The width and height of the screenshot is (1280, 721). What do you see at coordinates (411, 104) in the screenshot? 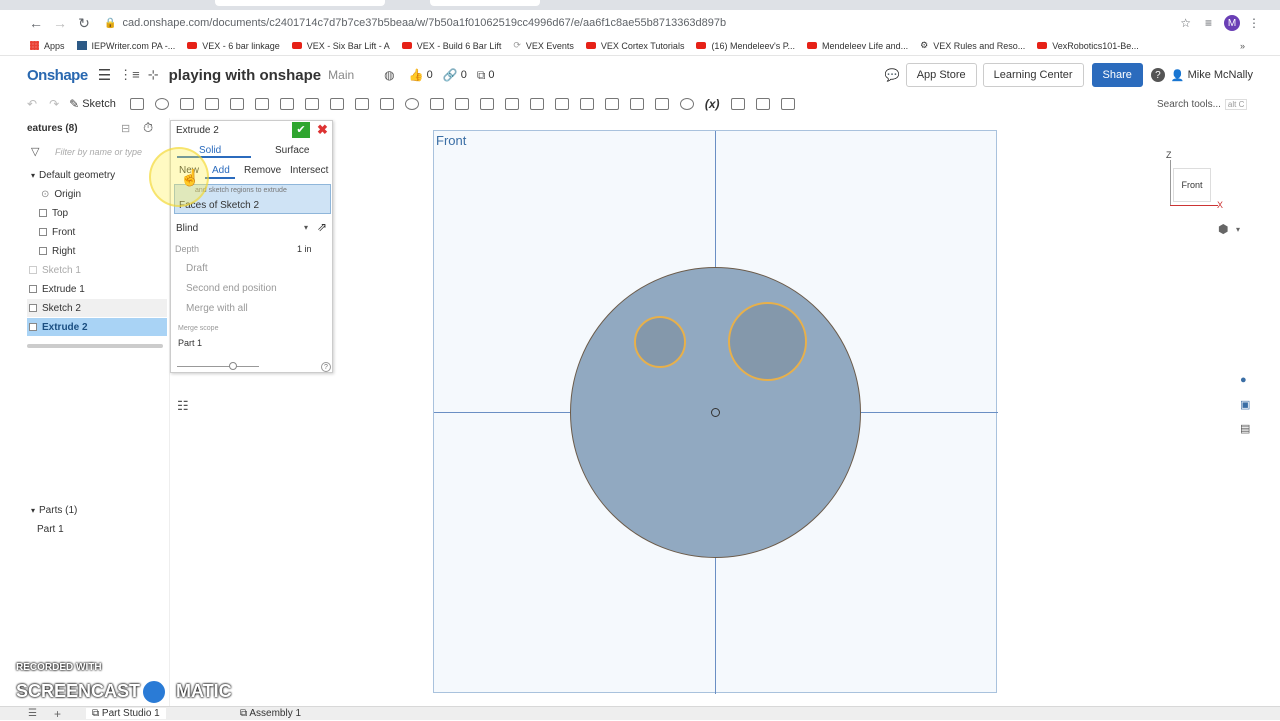
I see `mirror-icon` at bounding box center [411, 104].